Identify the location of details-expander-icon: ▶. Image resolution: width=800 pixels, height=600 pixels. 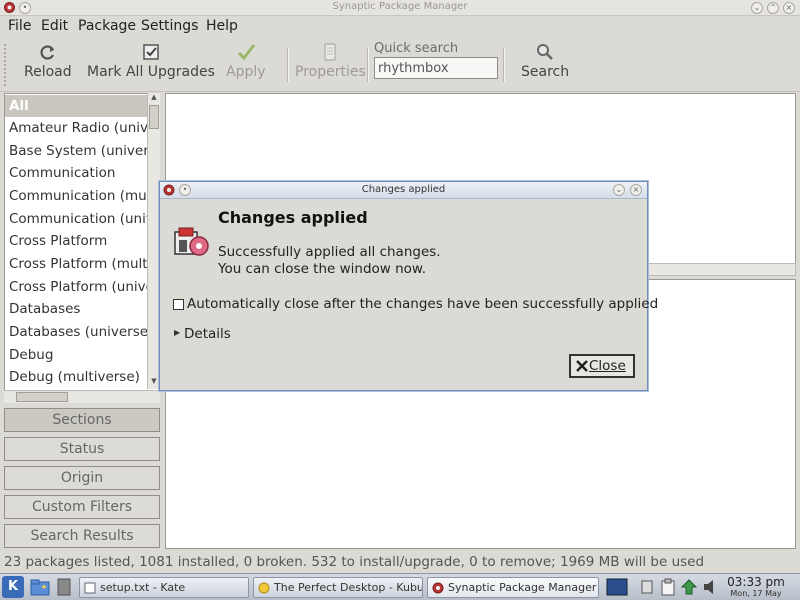
(177, 332).